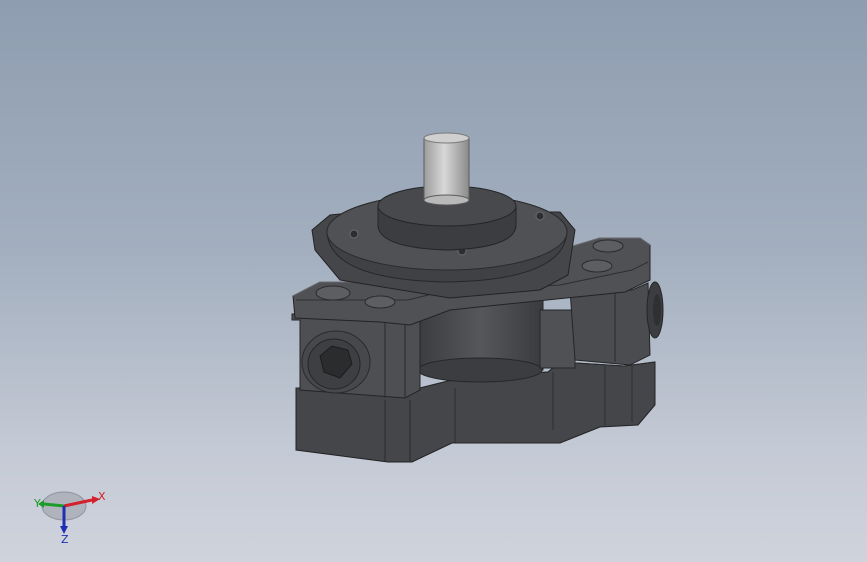  Describe the element at coordinates (68, 516) in the screenshot. I see `orientation-triad: X Y Z` at that location.